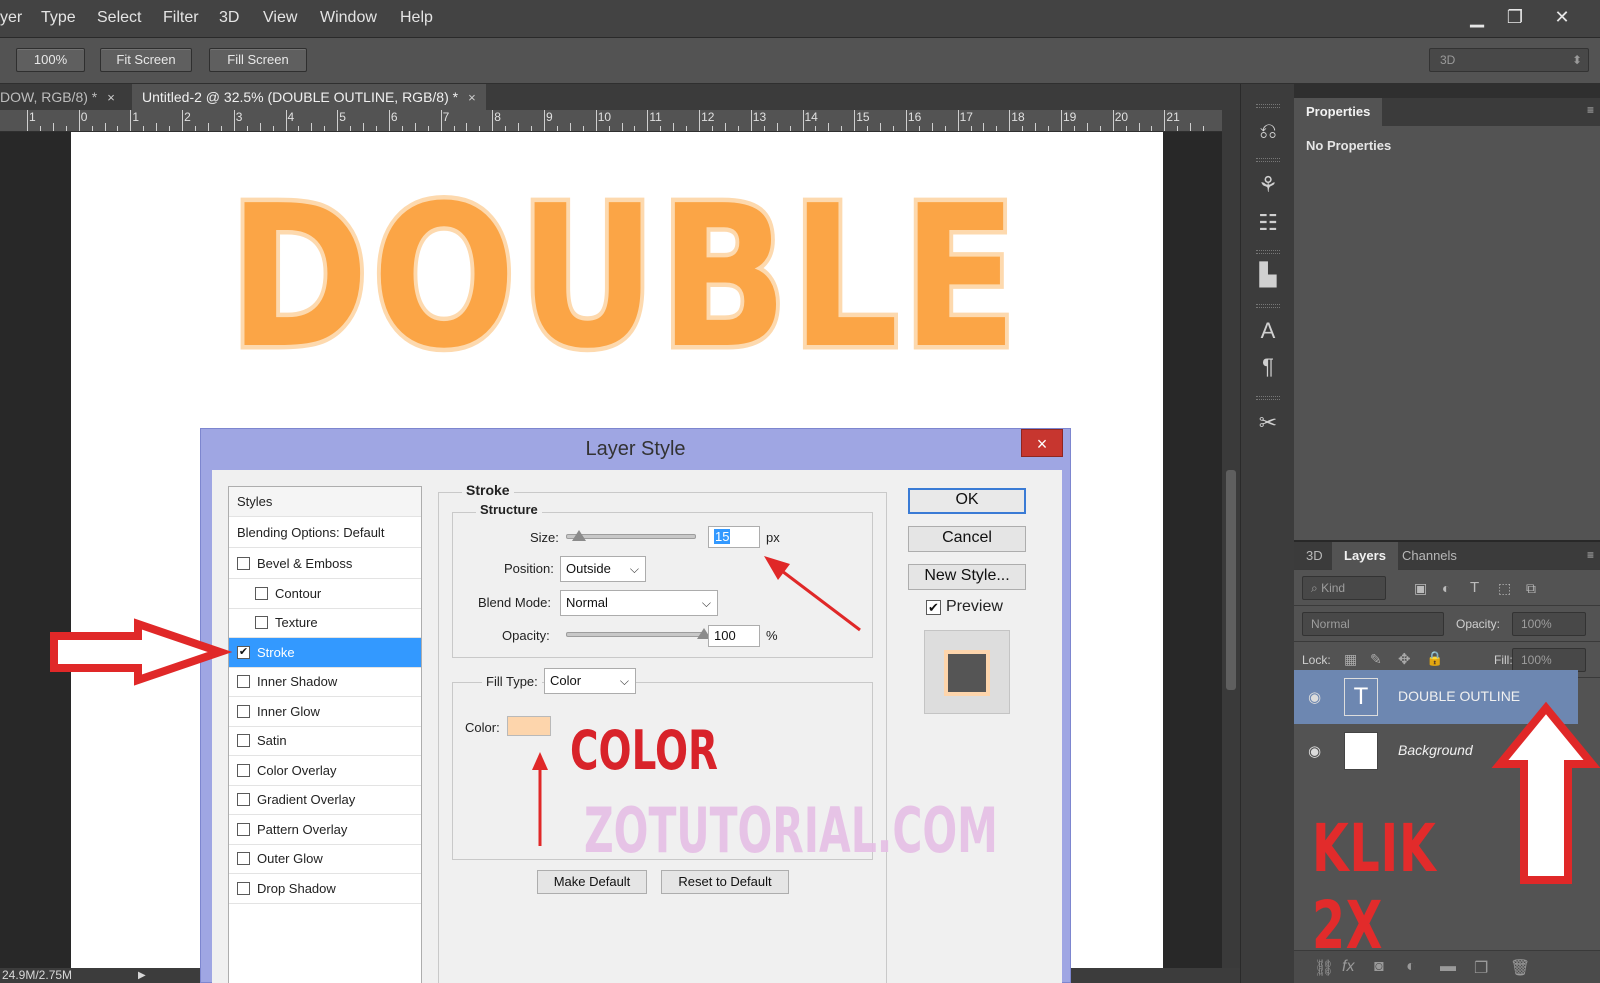 The image size is (1600, 983). I want to click on cancel-button: Cancel, so click(967, 539).